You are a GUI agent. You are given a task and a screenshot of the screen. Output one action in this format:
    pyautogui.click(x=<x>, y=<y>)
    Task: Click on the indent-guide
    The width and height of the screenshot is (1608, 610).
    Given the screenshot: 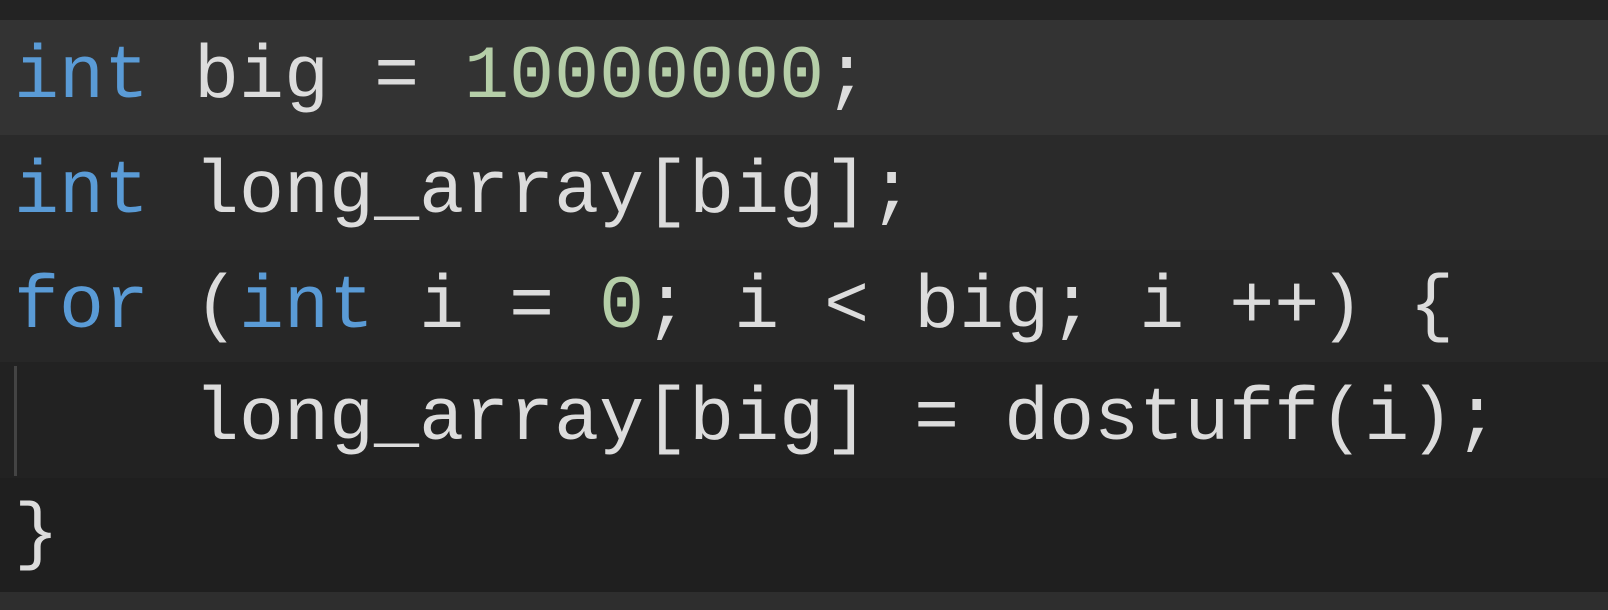 What is the action you would take?
    pyautogui.click(x=15, y=421)
    